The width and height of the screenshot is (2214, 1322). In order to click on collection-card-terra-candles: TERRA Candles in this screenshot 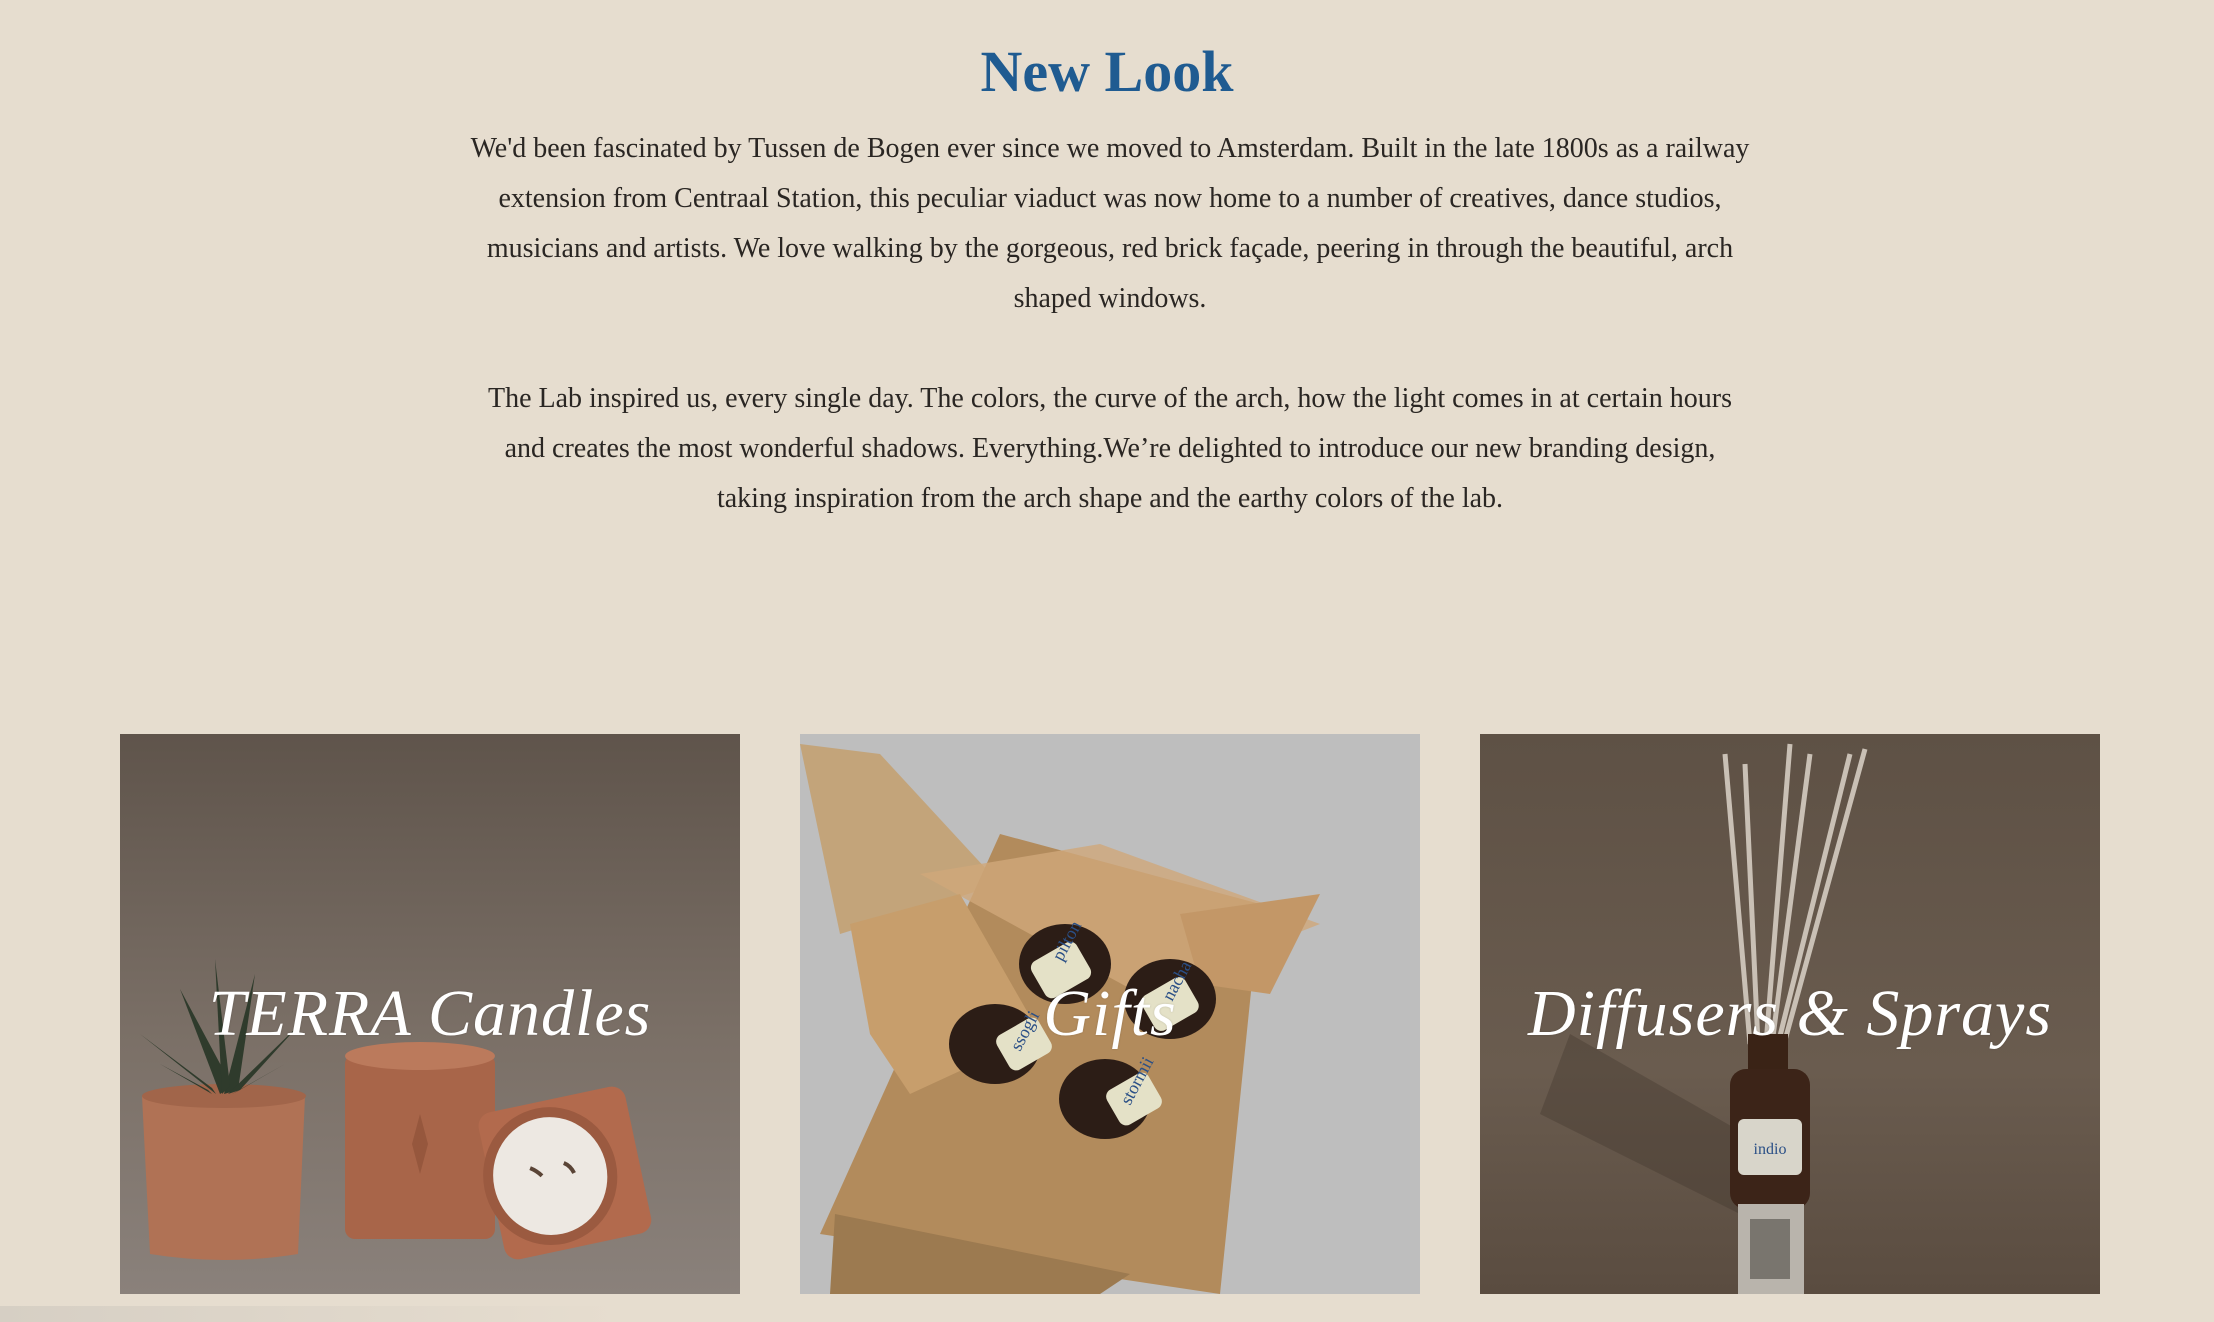, I will do `click(430, 1014)`.